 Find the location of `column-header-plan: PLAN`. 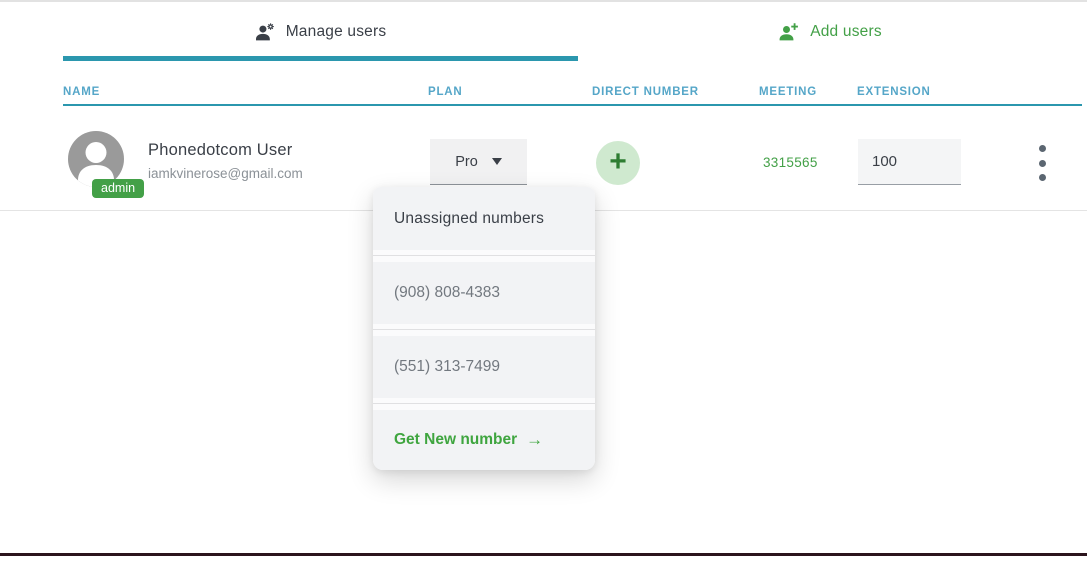

column-header-plan: PLAN is located at coordinates (445, 92).